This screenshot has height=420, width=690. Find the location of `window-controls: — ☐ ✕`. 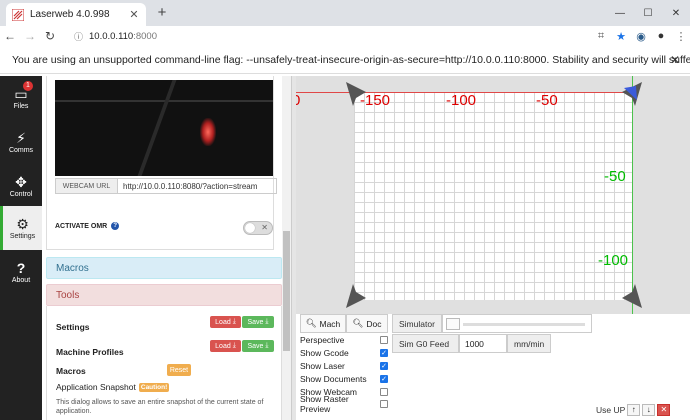

window-controls: — ☐ ✕ is located at coordinates (648, 13).